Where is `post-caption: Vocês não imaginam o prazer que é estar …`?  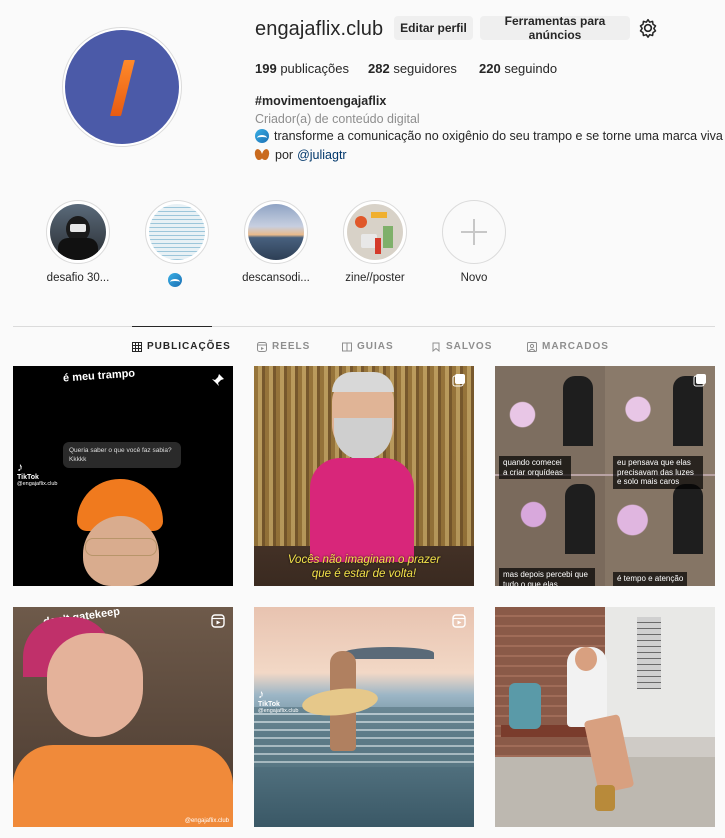 post-caption: Vocês não imaginam o prazer que é estar … is located at coordinates (364, 568).